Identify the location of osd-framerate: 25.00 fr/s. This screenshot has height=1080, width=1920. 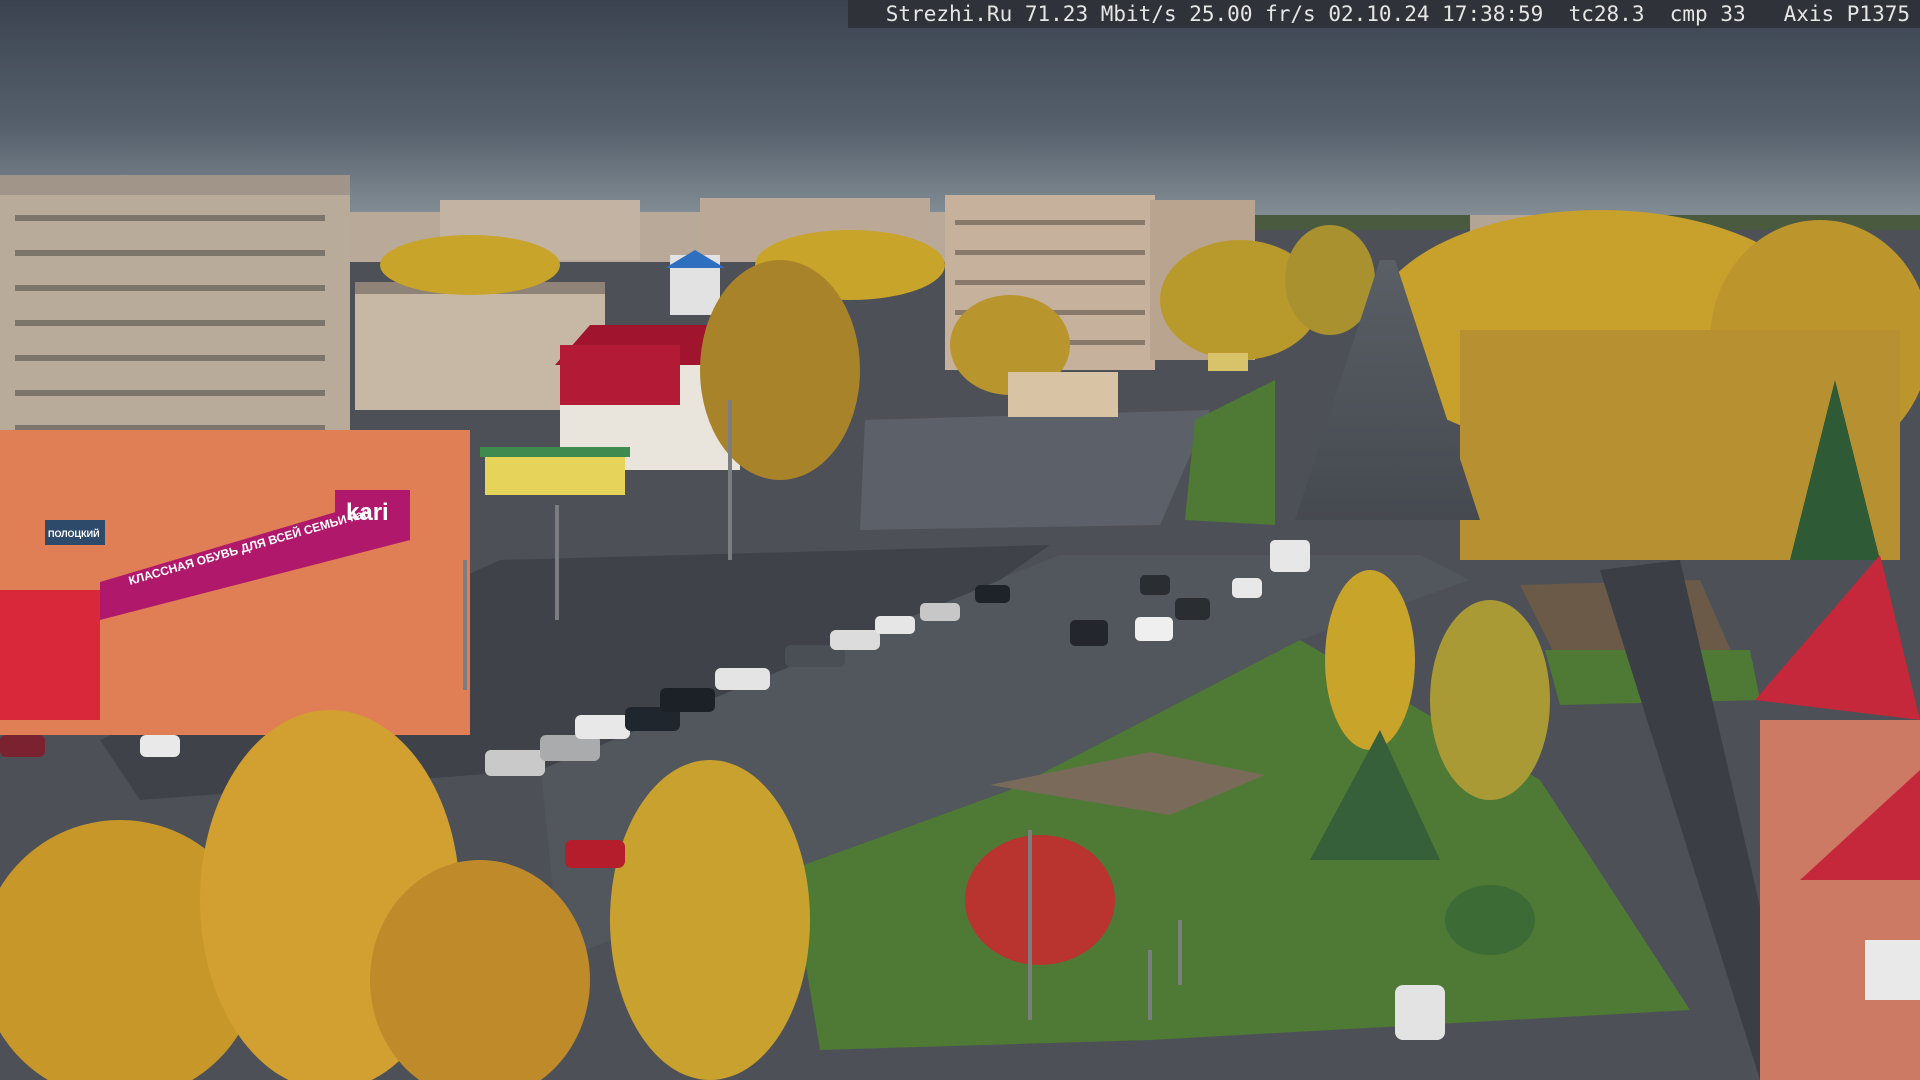
(1252, 14).